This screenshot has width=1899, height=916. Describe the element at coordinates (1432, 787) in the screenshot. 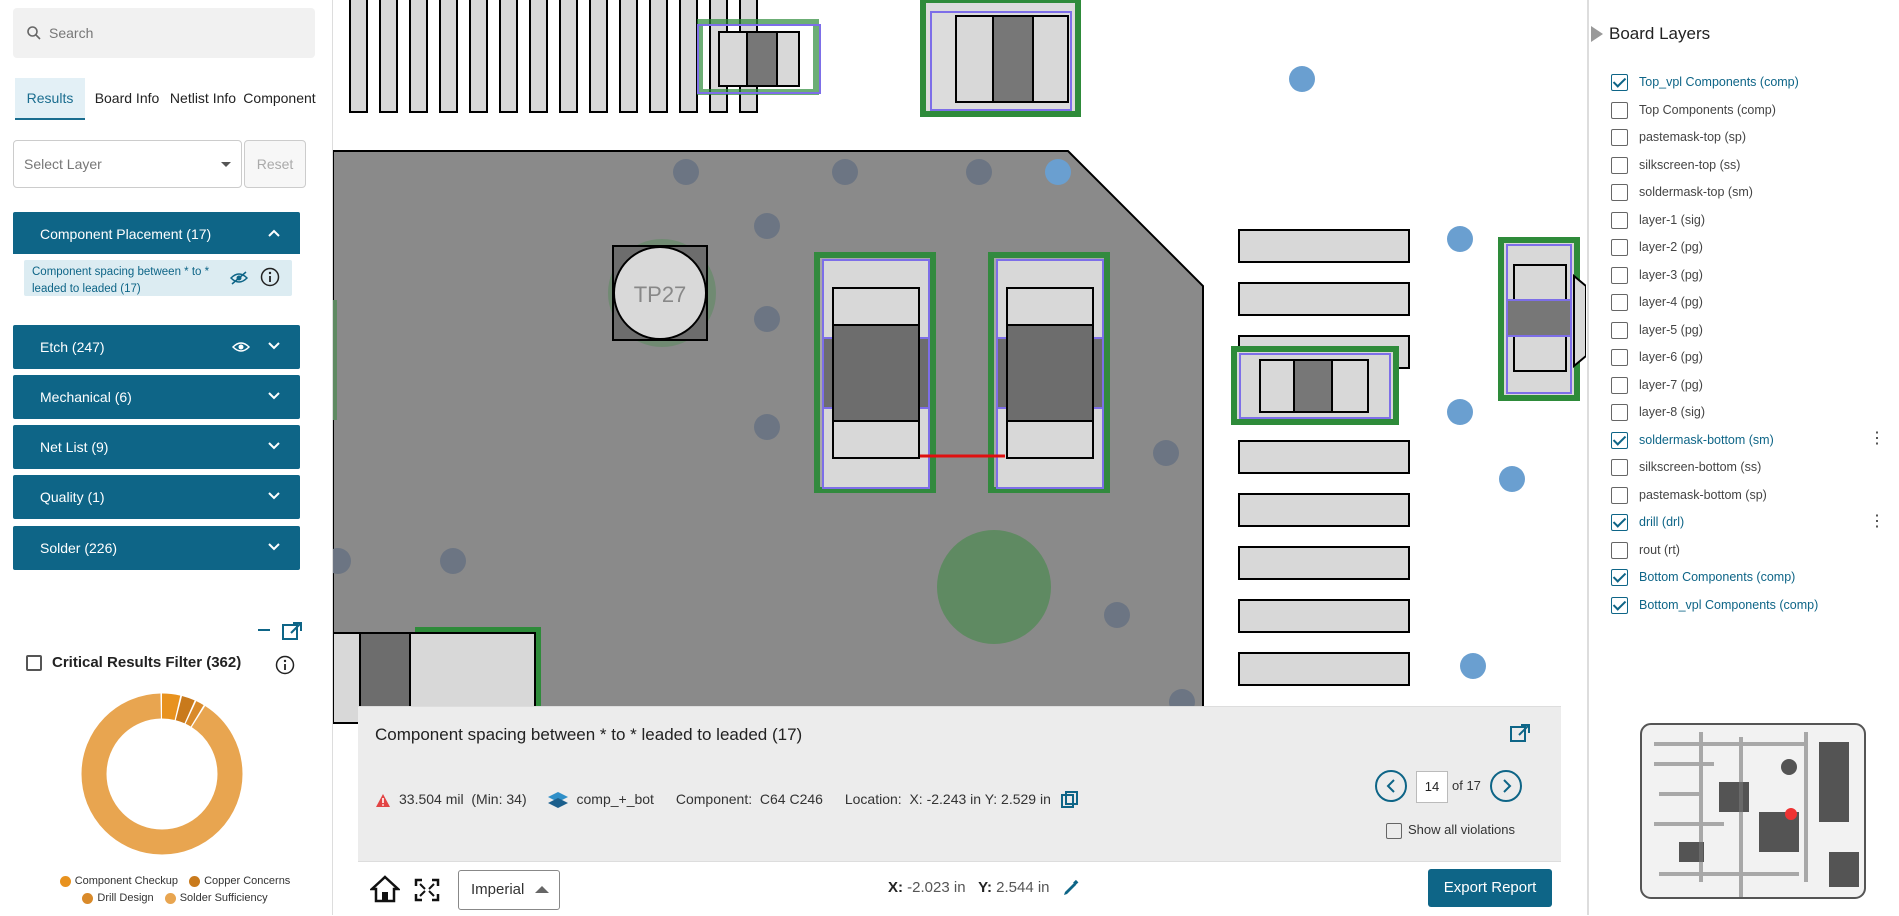

I see `page-number-input: 14` at that location.